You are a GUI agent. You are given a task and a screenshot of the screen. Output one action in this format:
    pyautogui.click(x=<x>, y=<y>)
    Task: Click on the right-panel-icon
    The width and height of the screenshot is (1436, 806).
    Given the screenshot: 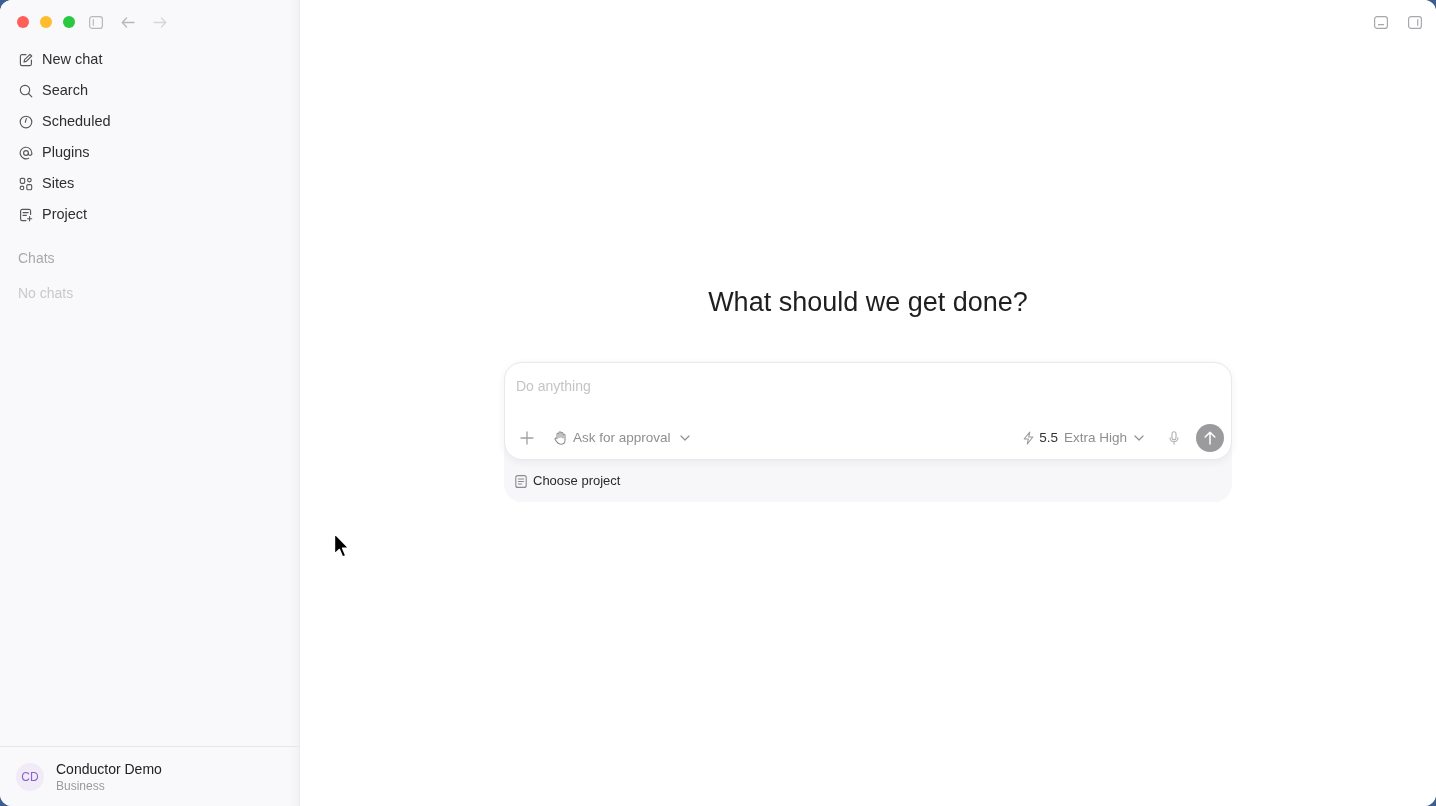 What is the action you would take?
    pyautogui.click(x=1415, y=22)
    